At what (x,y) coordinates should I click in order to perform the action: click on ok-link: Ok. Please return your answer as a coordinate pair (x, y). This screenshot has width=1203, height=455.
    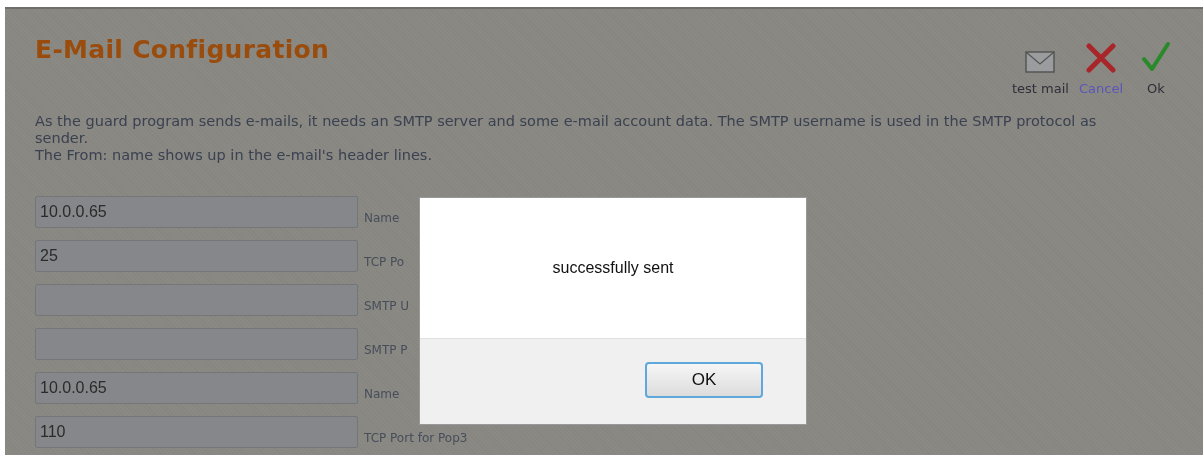
    Looking at the image, I should click on (1156, 70).